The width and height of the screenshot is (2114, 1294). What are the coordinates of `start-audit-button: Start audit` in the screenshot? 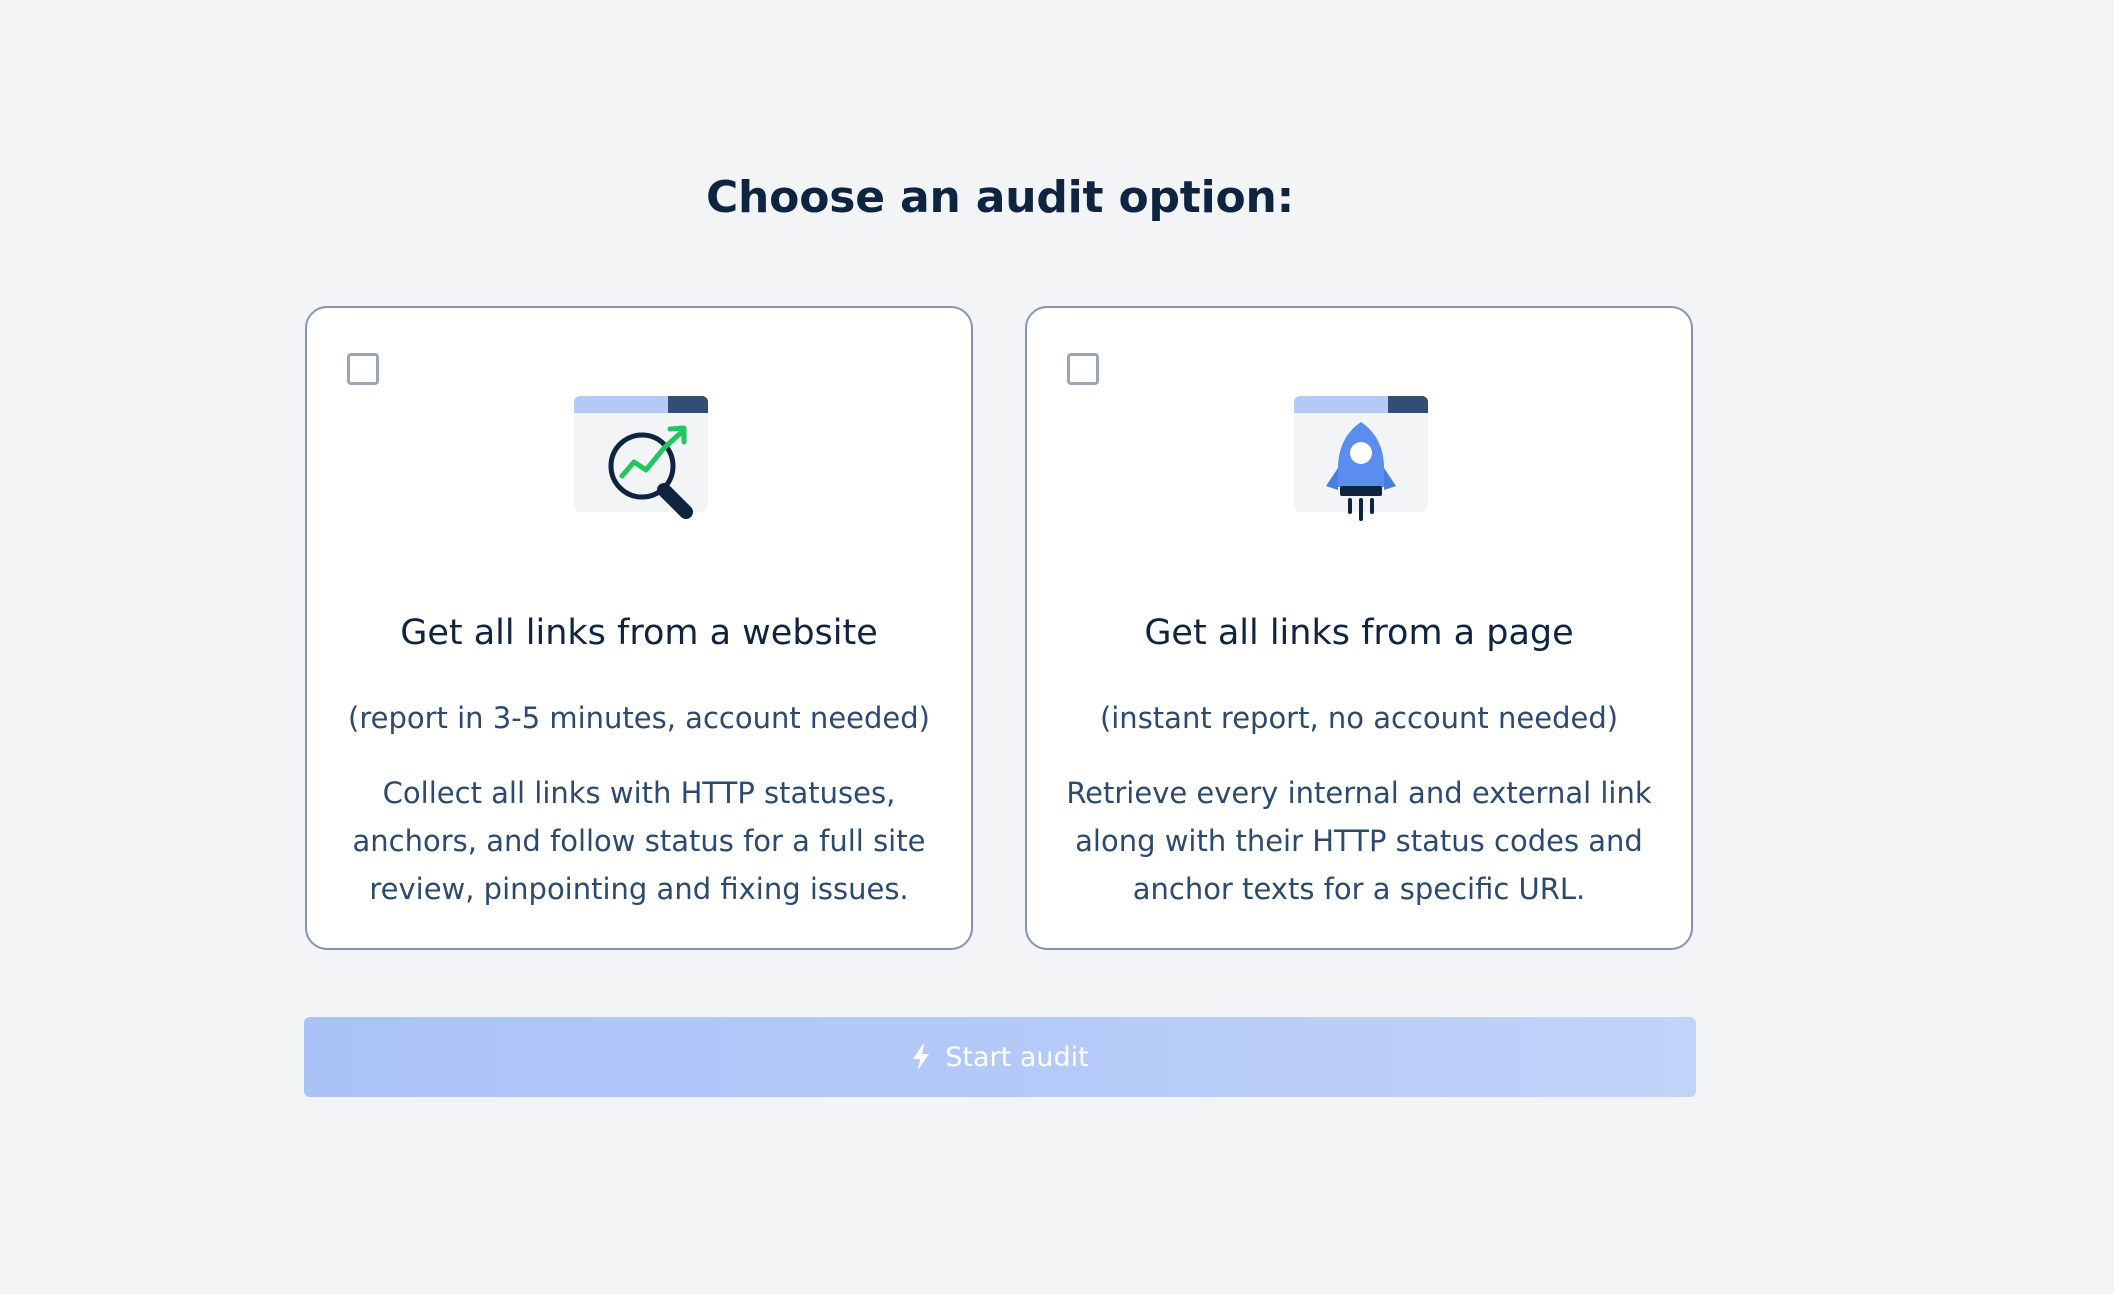 It's located at (1000, 1057).